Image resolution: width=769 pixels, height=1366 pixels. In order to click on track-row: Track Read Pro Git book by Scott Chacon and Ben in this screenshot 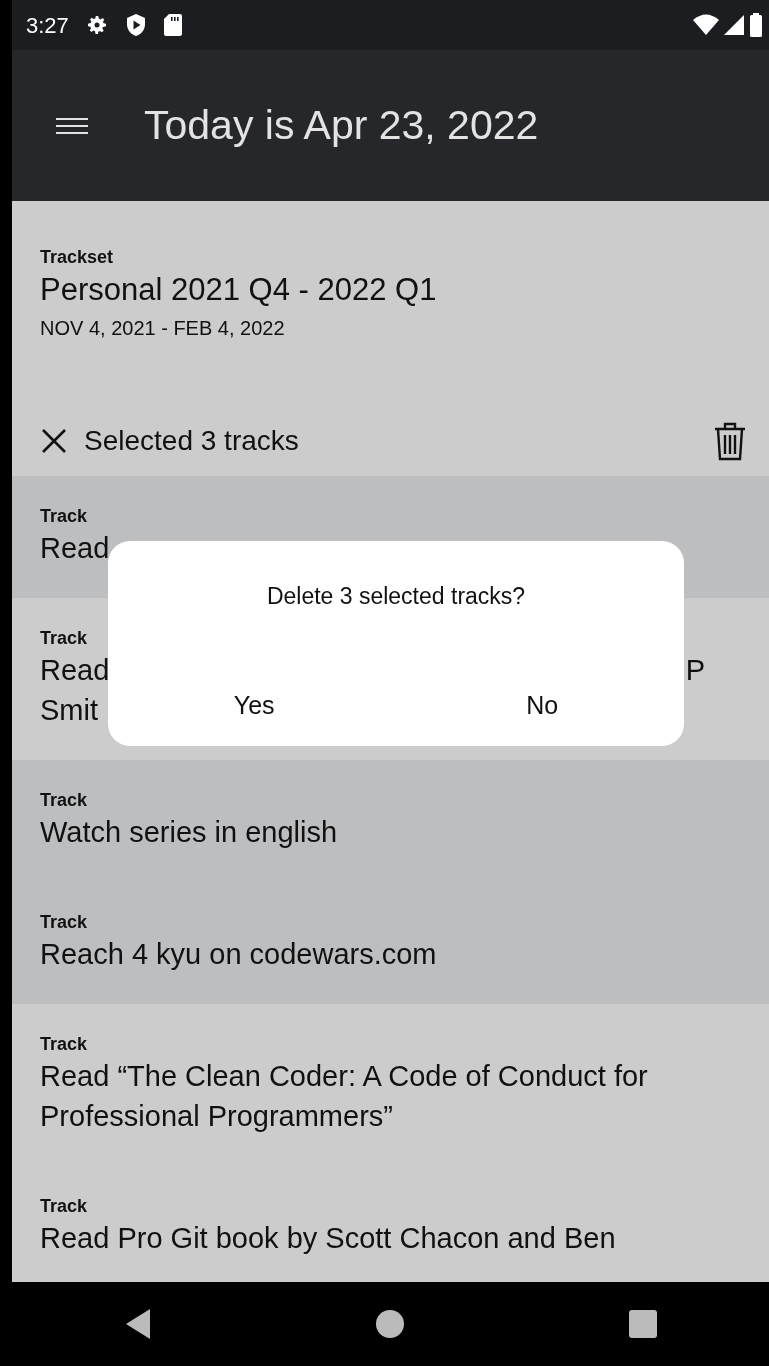, I will do `click(390, 1224)`.